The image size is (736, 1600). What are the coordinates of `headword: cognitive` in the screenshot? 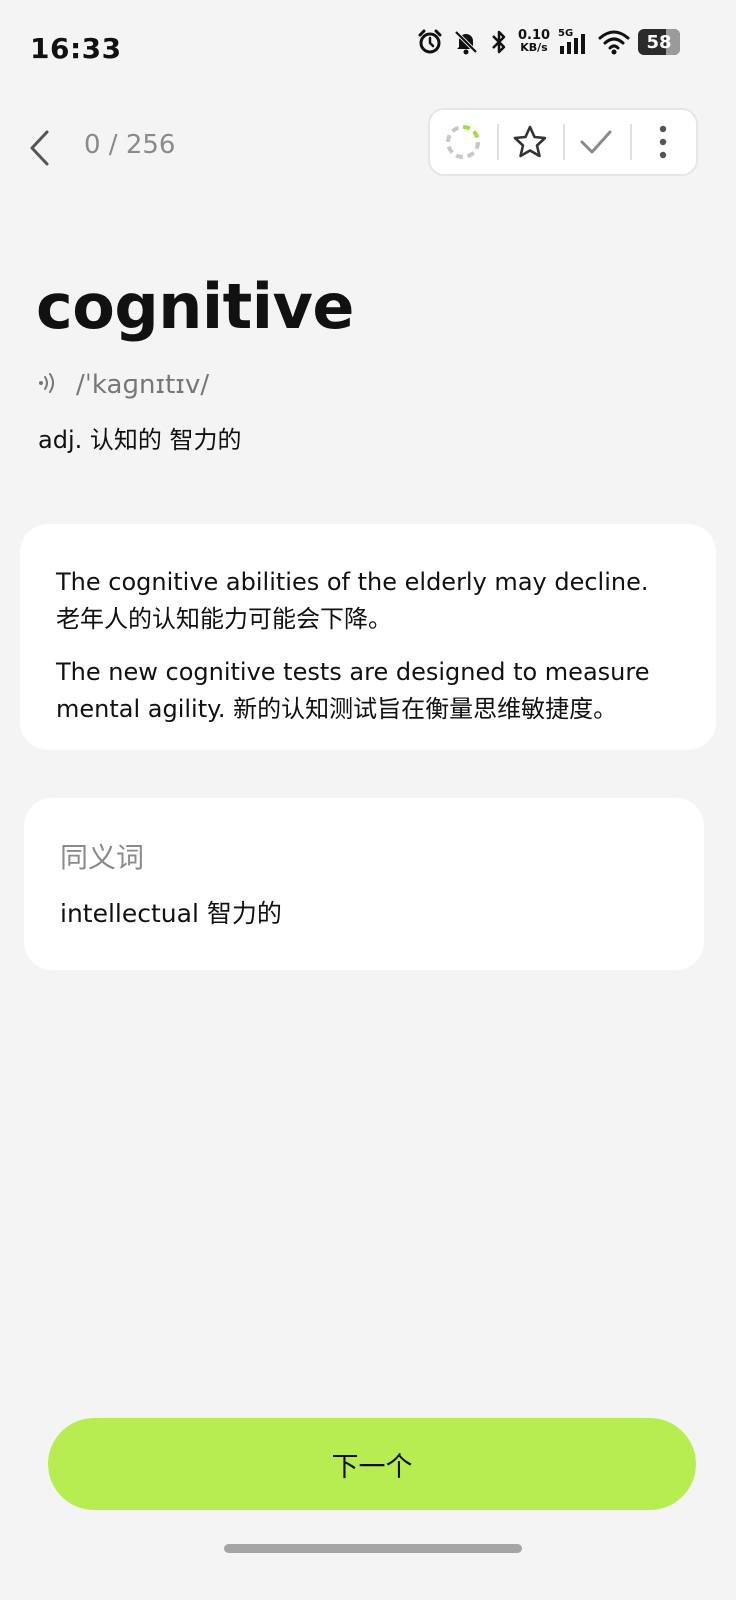 It's located at (195, 306).